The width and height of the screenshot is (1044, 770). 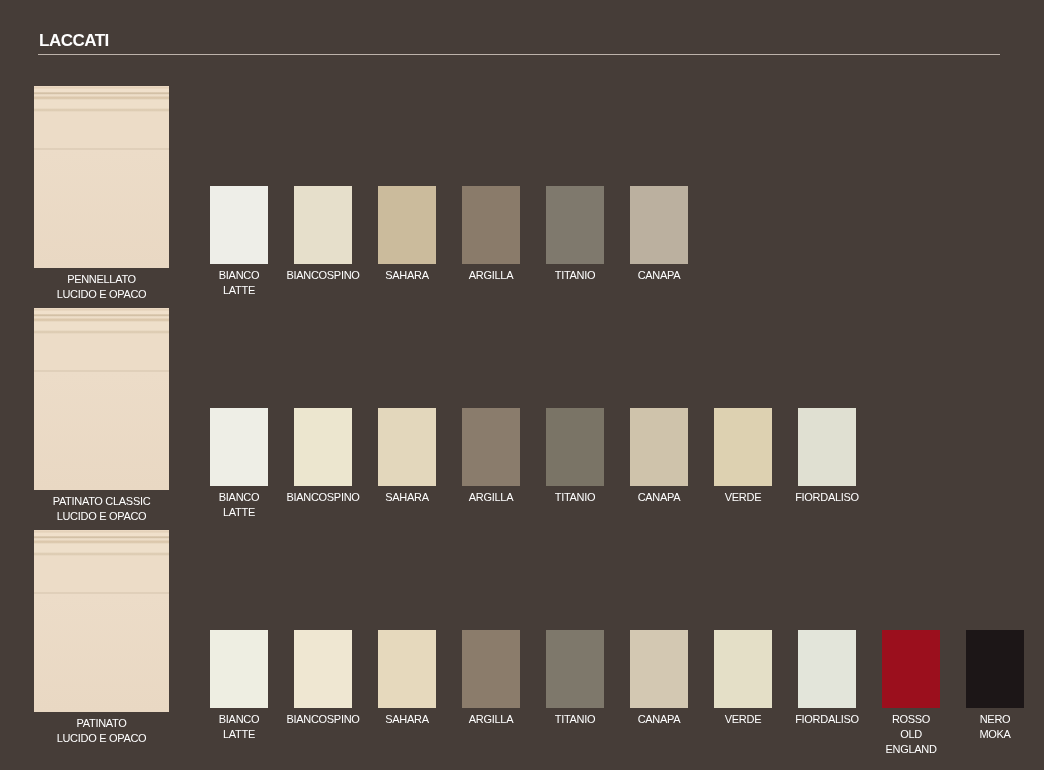 What do you see at coordinates (101, 508) in the screenshot?
I see `finish-label: PATINATO CLASSIC LUCIDO E OPACO` at bounding box center [101, 508].